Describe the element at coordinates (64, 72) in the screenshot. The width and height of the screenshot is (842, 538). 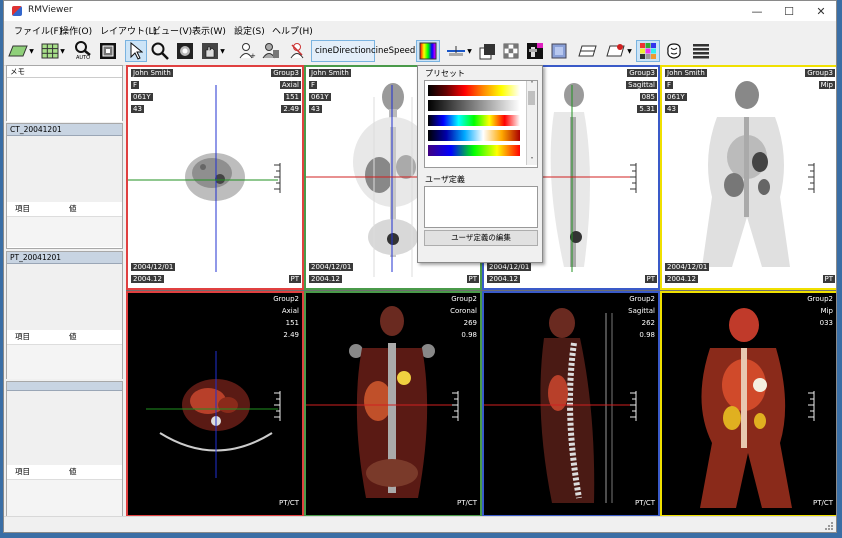
I see `memo-label: メモ` at that location.